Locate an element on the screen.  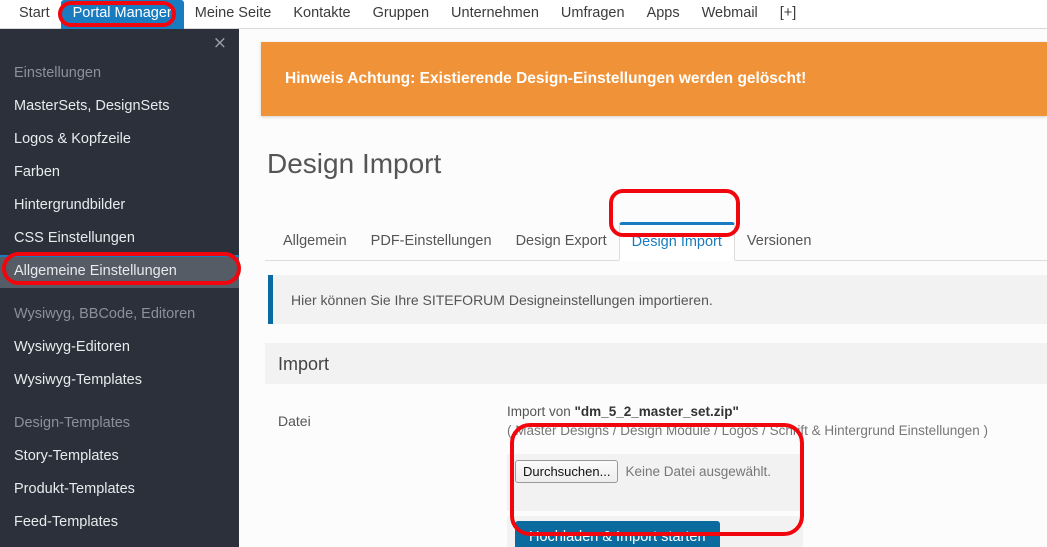
sidebar-item-1-1: Wysiwyg-Templates is located at coordinates (119, 380).